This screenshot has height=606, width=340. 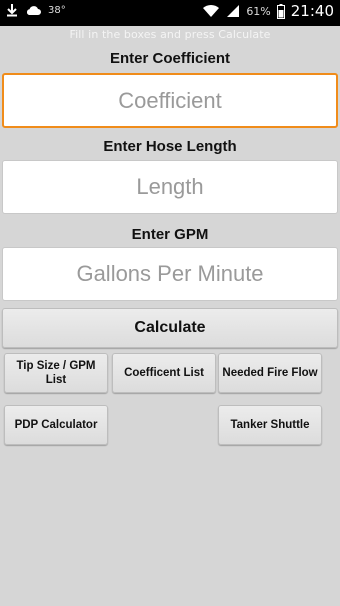 I want to click on coefficient-label: Enter Coefficient, so click(x=169, y=58).